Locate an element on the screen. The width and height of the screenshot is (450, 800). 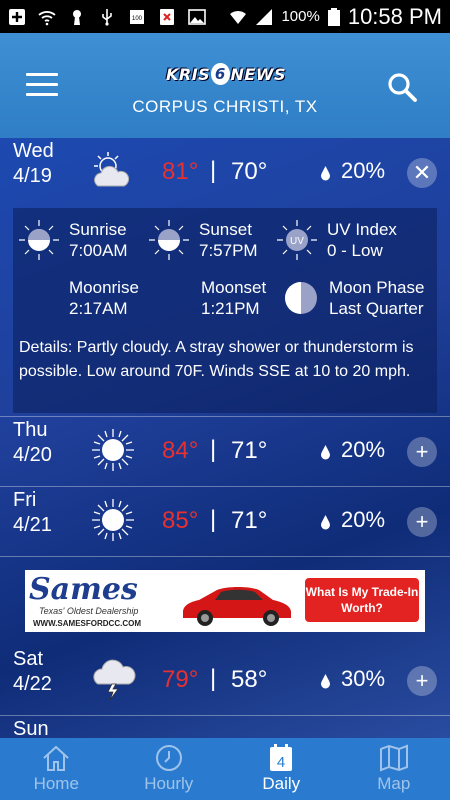
high-temp: 85° is located at coordinates (180, 520).